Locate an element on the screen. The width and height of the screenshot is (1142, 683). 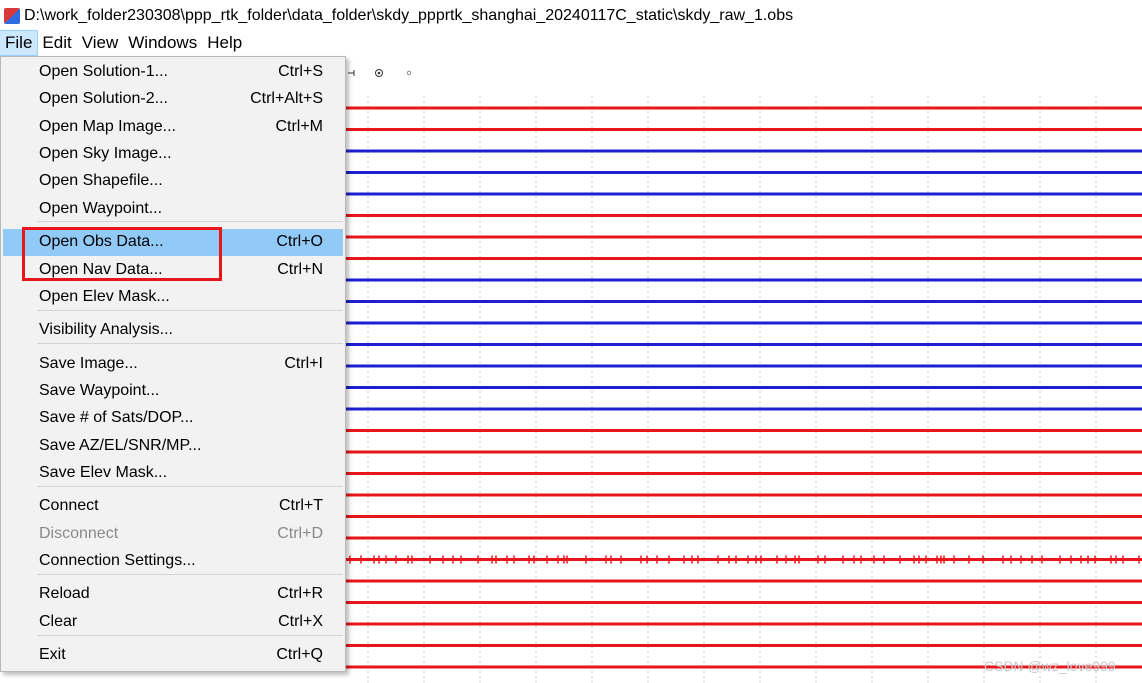
menu-item-reload: Reload Ctrl+R is located at coordinates (173, 594).